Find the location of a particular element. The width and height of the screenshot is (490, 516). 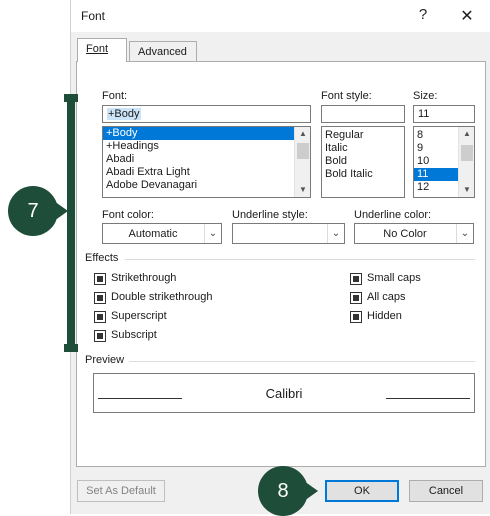

font-color-dropdown: Automatic ⌄ is located at coordinates (162, 233).